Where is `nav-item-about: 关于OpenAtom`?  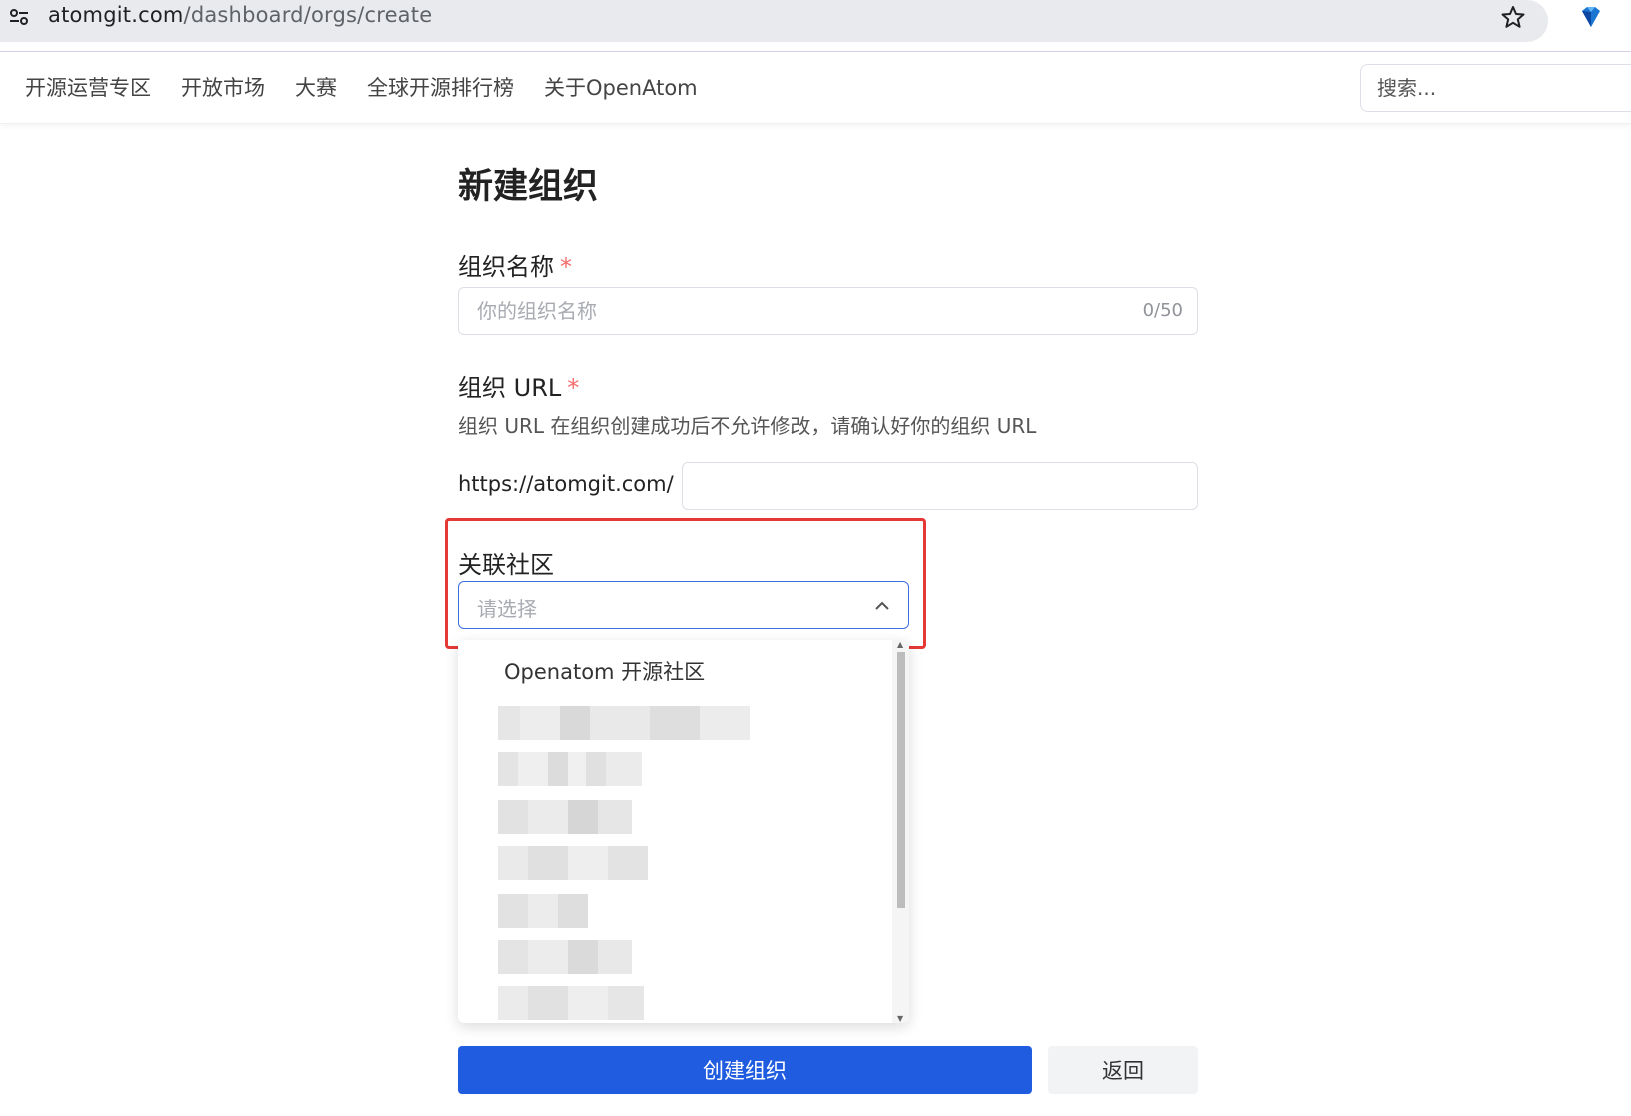
nav-item-about: 关于OpenAtom is located at coordinates (621, 87).